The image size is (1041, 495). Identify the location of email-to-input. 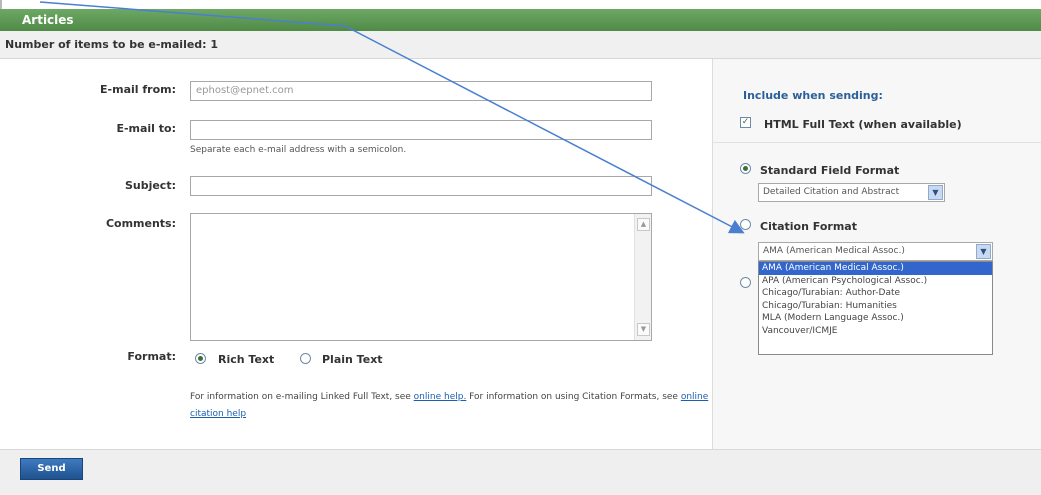
(421, 130).